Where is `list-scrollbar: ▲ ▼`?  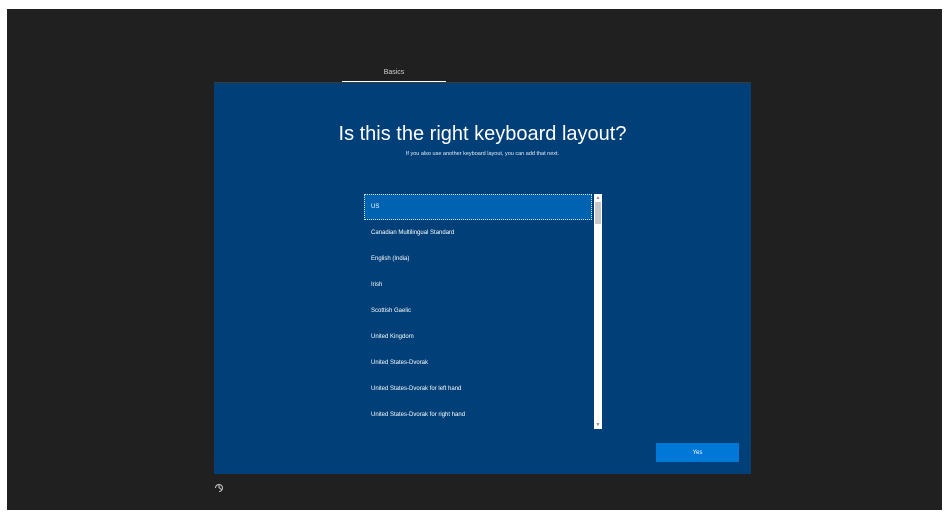 list-scrollbar: ▲ ▼ is located at coordinates (598, 311).